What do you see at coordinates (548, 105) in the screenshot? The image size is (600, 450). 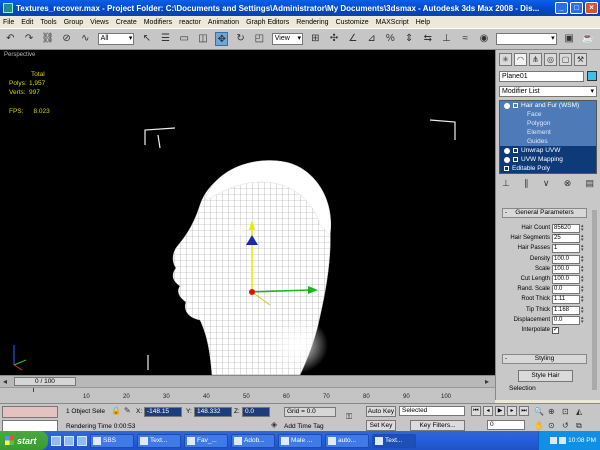 I see `stack-item-hair-and-fur: Hair and Fur (WSM)` at bounding box center [548, 105].